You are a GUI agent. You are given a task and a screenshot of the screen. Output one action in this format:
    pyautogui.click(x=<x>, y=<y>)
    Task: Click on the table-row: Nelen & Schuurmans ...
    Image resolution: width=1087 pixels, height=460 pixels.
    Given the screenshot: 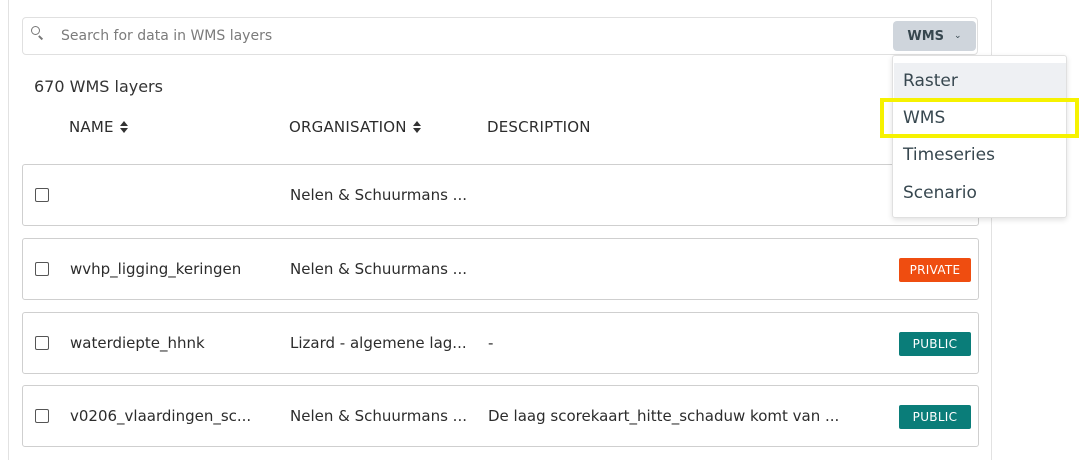 What is the action you would take?
    pyautogui.click(x=500, y=195)
    